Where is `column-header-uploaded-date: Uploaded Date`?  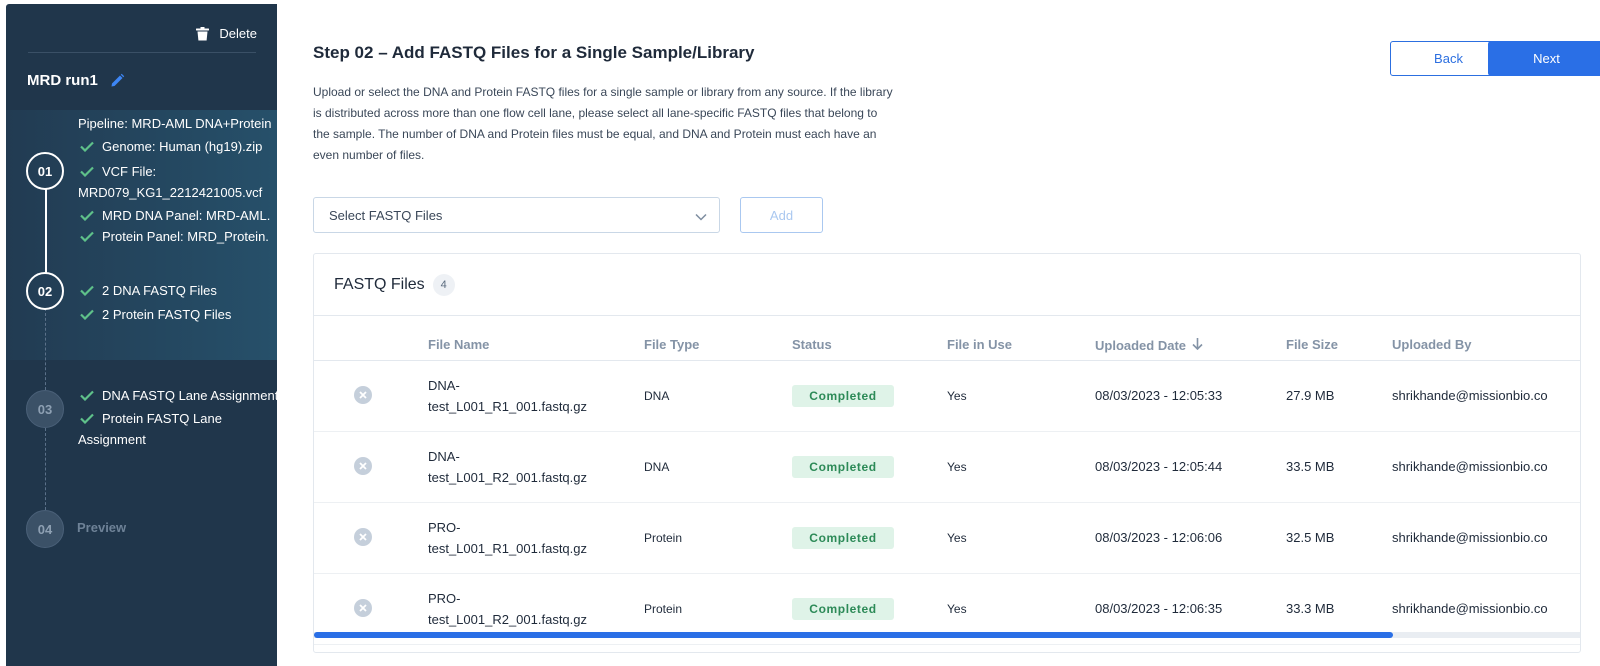
column-header-uploaded-date: Uploaded Date is located at coordinates (1149, 345).